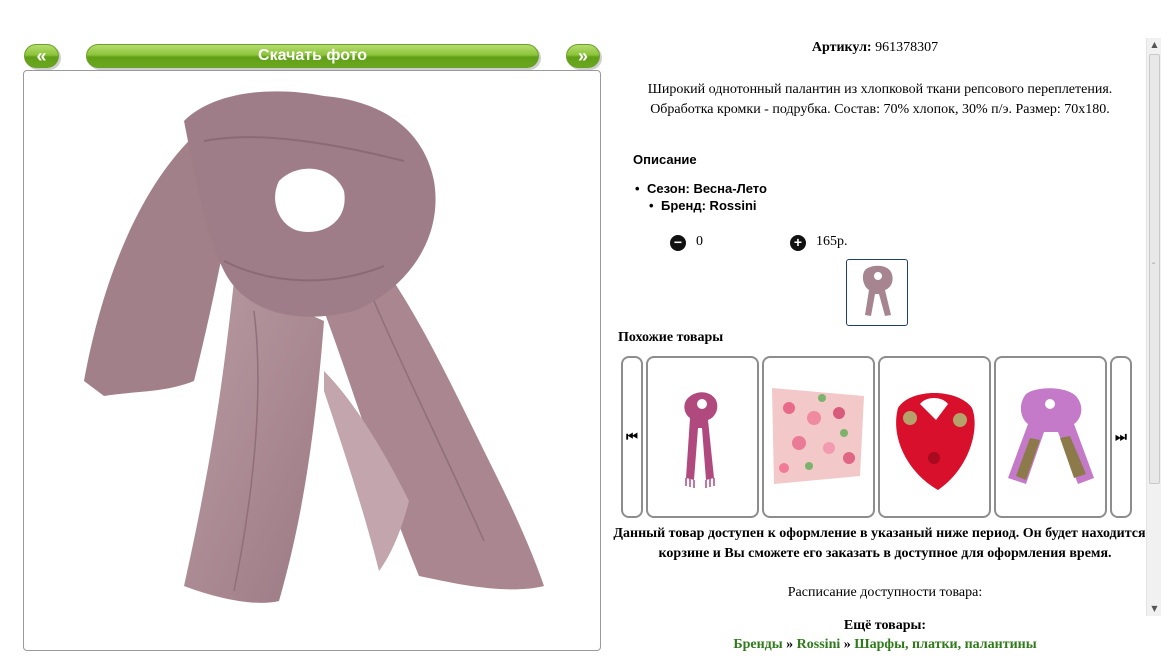 The height and width of the screenshot is (661, 1172). What do you see at coordinates (678, 243) in the screenshot?
I see `minus-icon: −` at bounding box center [678, 243].